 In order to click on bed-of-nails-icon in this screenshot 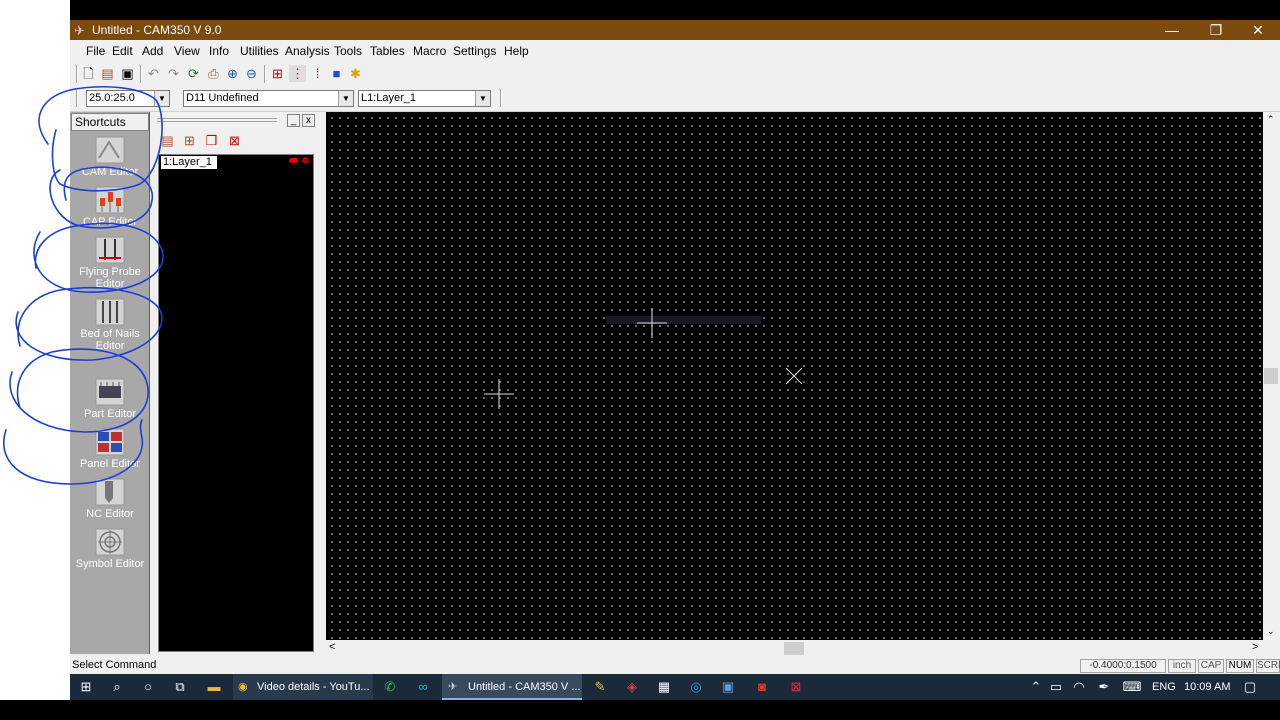, I will do `click(110, 312)`.